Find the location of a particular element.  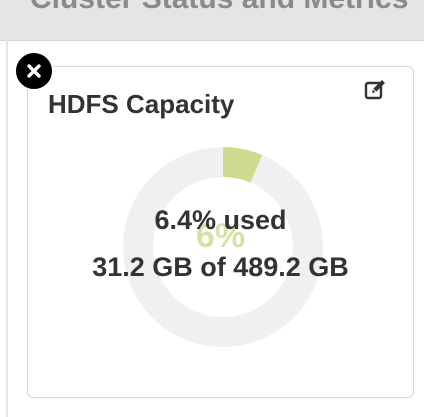

edit-icon is located at coordinates (375, 90).